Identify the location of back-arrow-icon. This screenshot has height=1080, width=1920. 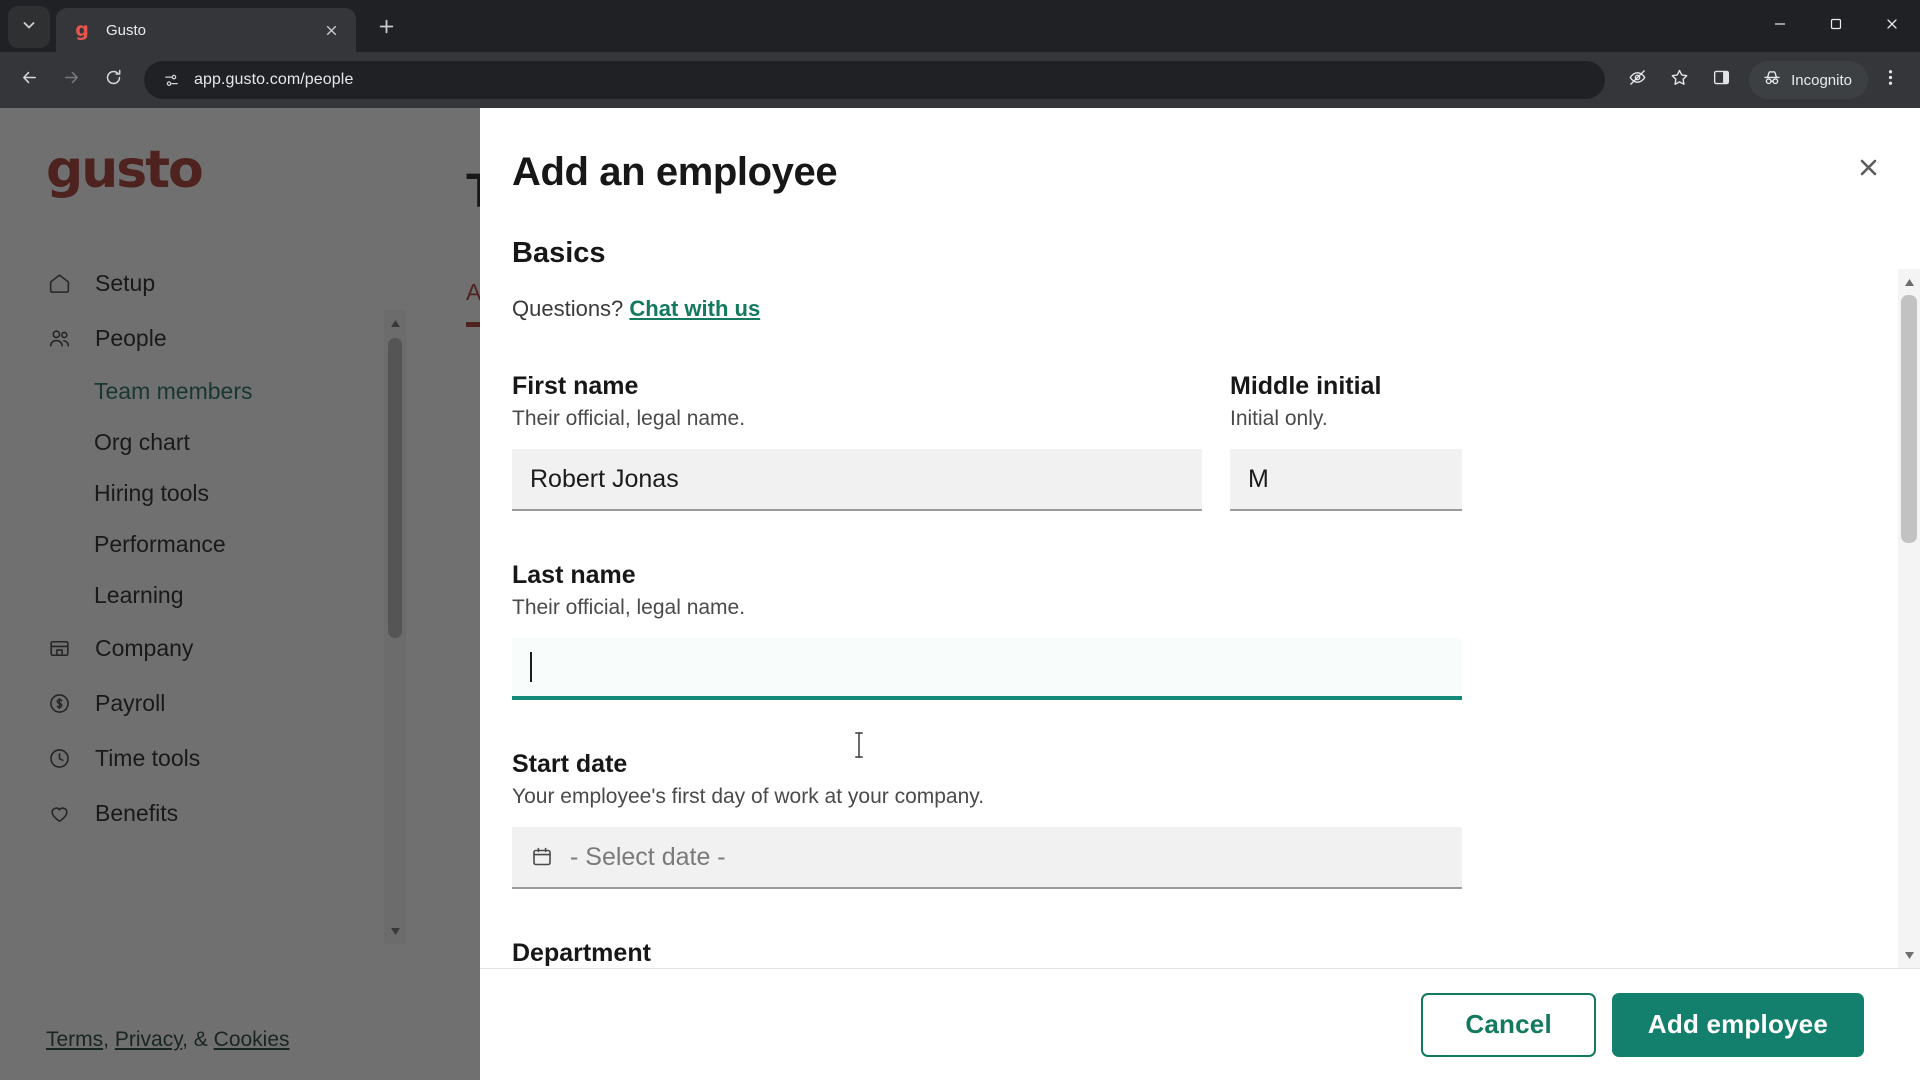
(29, 80).